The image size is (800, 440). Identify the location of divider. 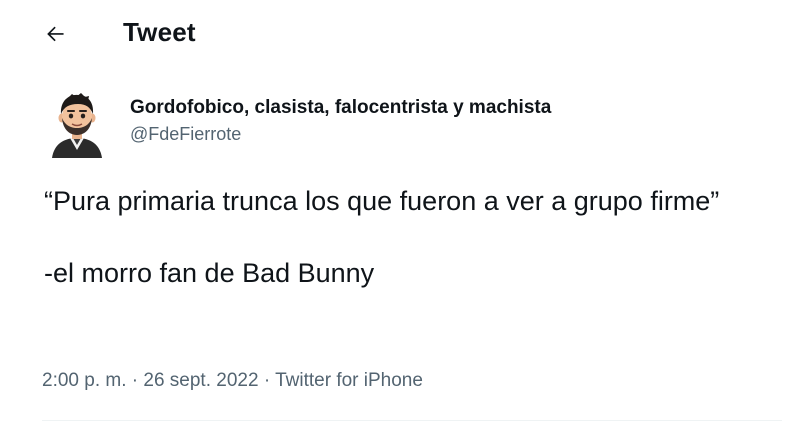
(412, 420).